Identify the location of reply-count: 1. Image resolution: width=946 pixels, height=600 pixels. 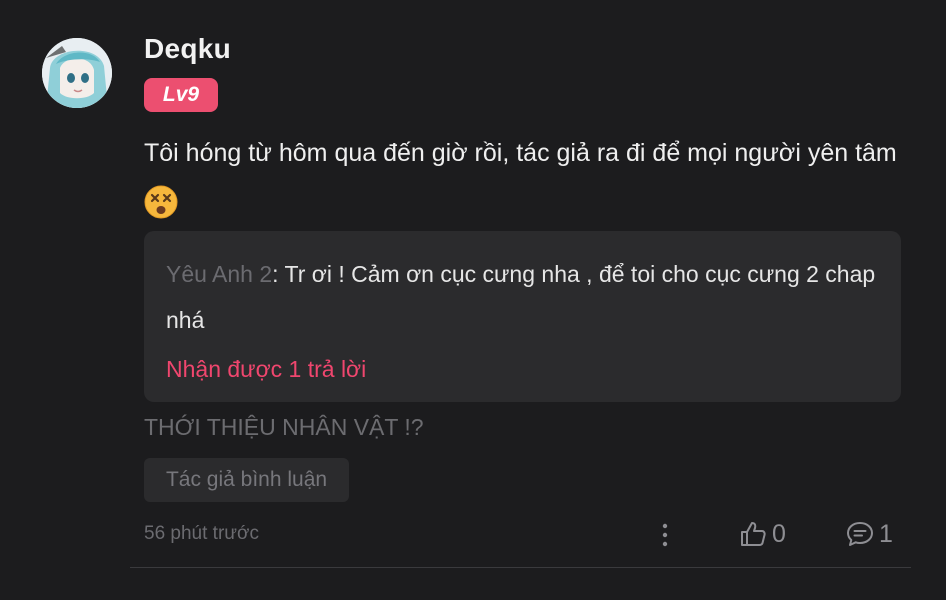
(886, 533).